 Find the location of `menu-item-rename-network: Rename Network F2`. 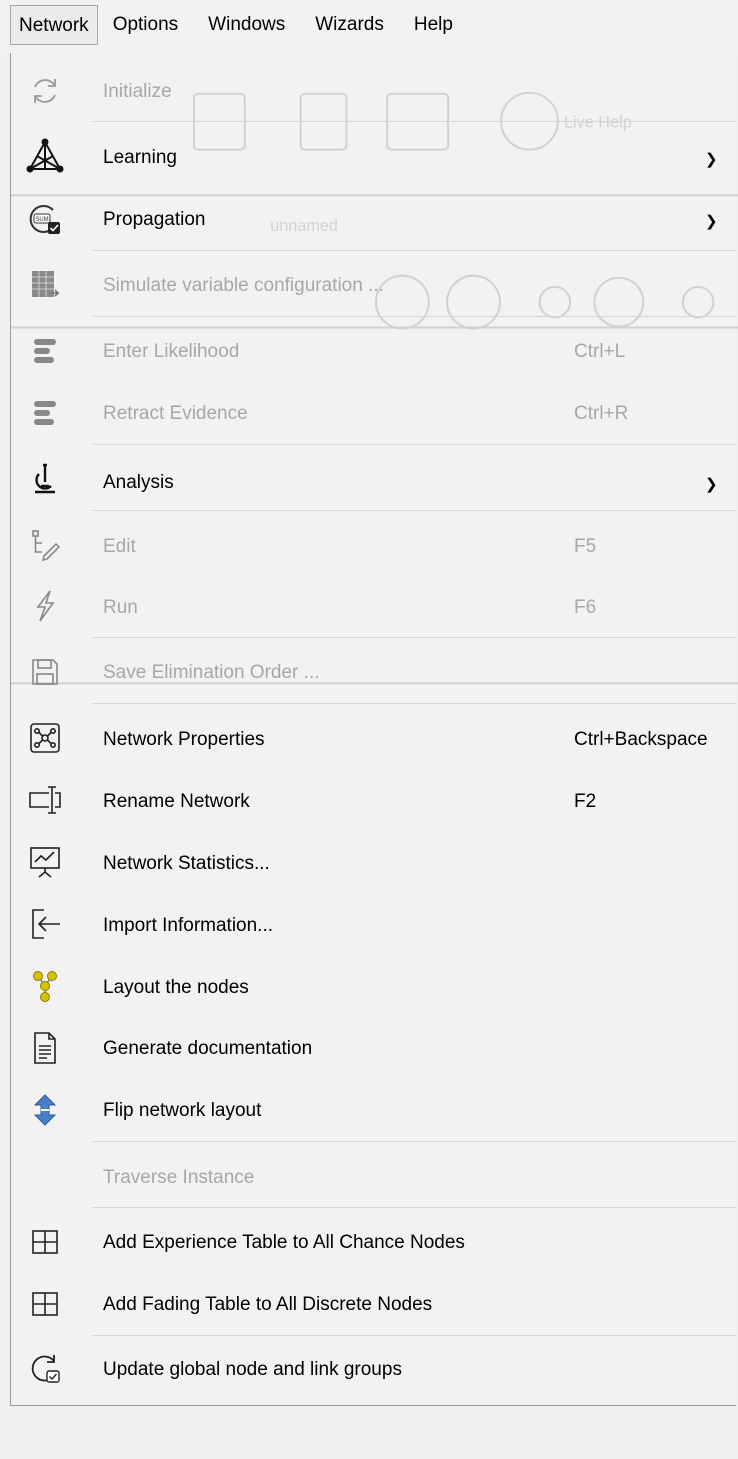

menu-item-rename-network: Rename Network F2 is located at coordinates (374, 800).